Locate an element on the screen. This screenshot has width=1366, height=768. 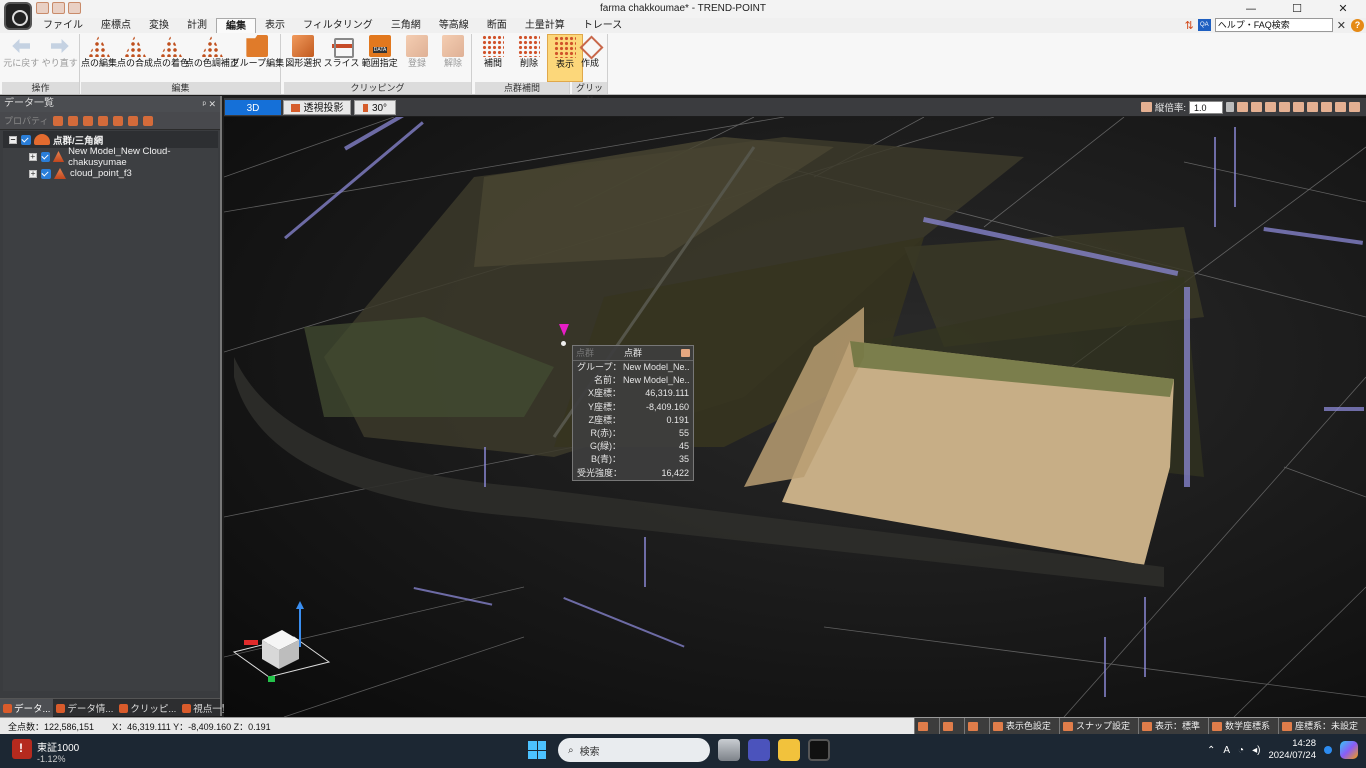
menu-tab-11: トレース is located at coordinates (603, 25).